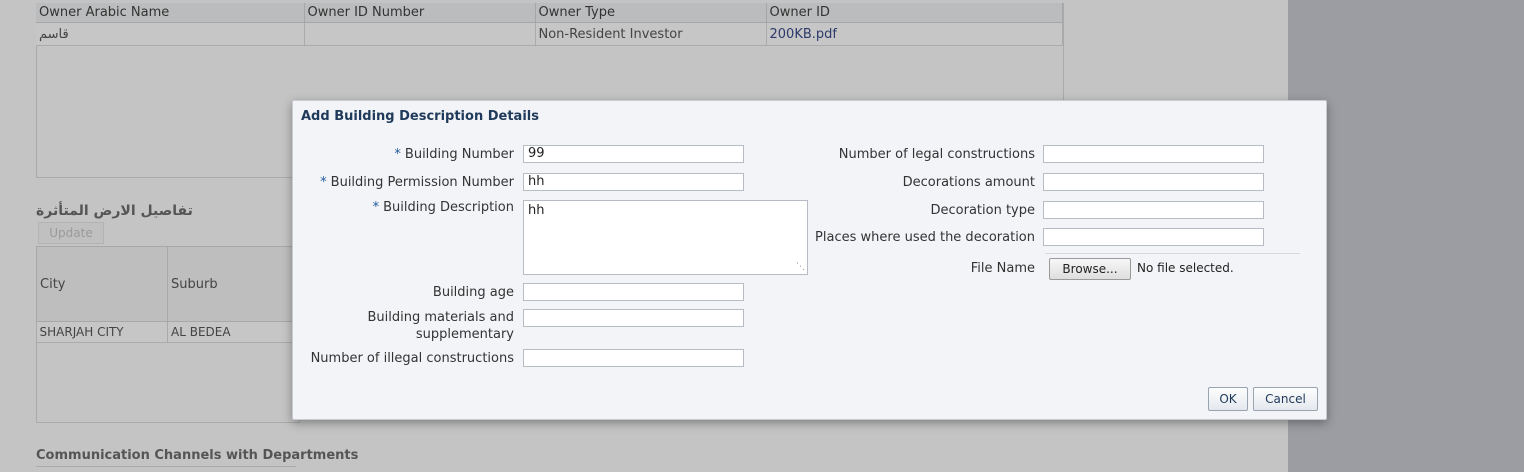 This screenshot has width=1524, height=472. Describe the element at coordinates (417, 182) in the screenshot. I see `building-permission-number-label: * Building Permission Number` at that location.